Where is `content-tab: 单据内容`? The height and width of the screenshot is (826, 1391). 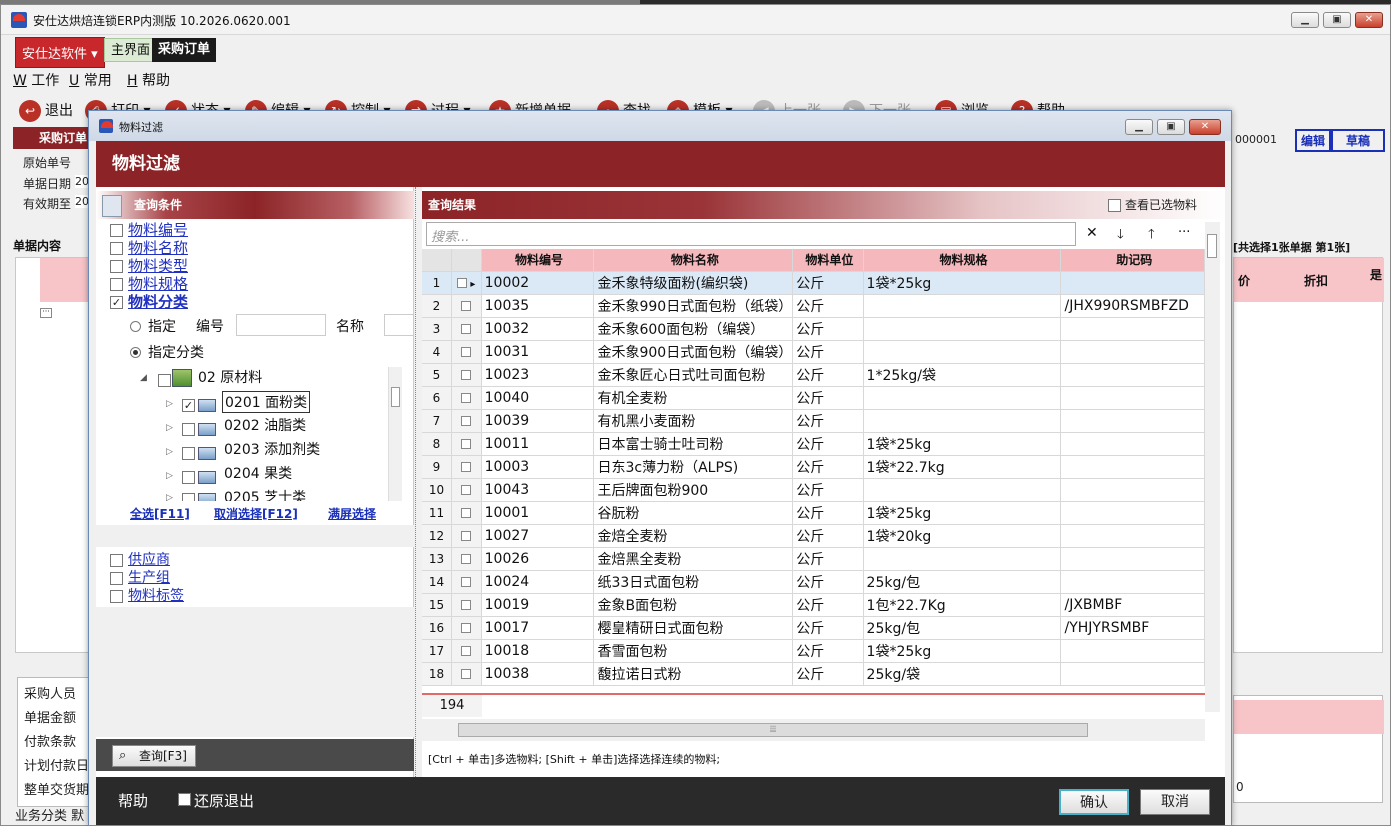
content-tab: 单据内容 is located at coordinates (37, 245).